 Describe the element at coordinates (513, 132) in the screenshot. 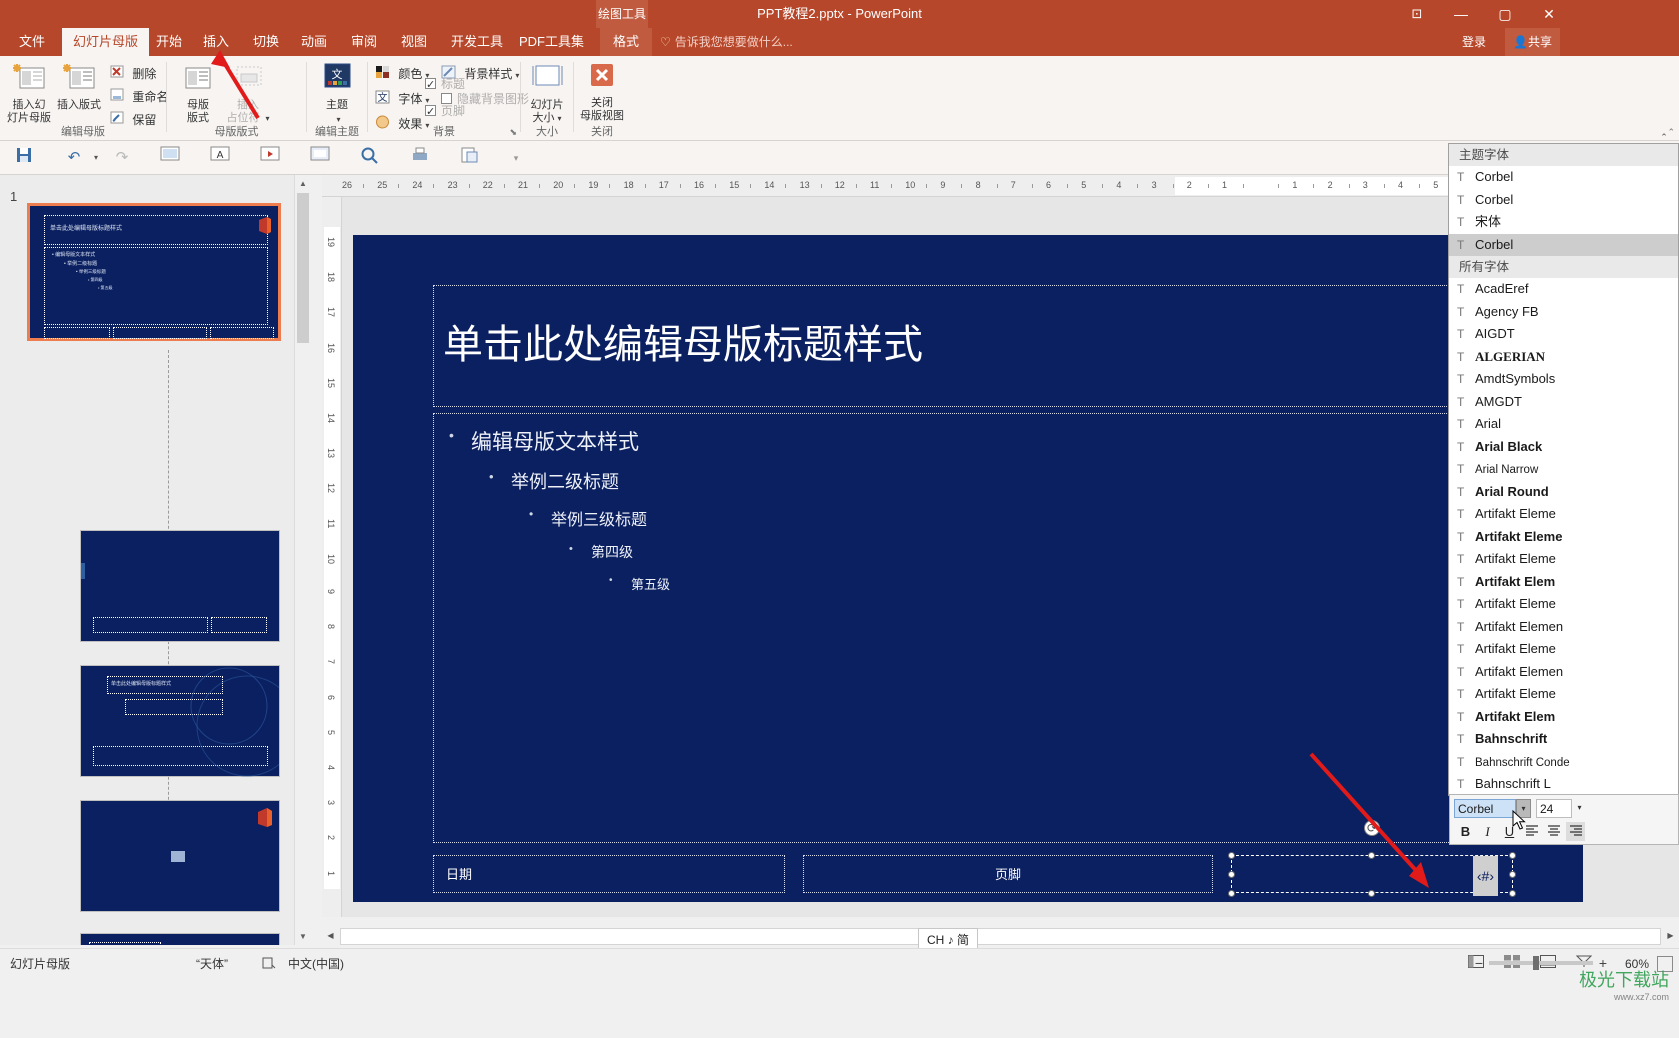

I see `background-dialog-launcher: ⬊` at that location.